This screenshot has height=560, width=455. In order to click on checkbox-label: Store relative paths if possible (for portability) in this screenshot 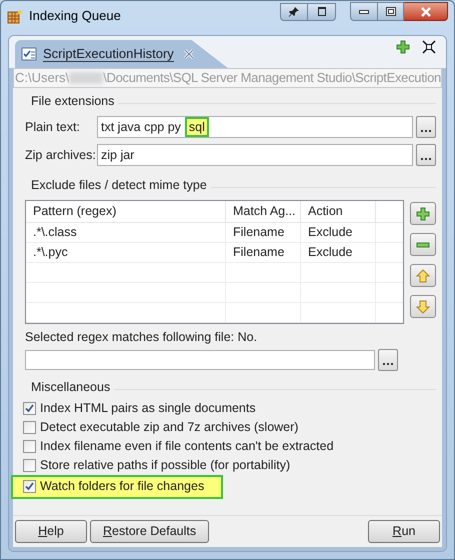, I will do `click(165, 465)`.